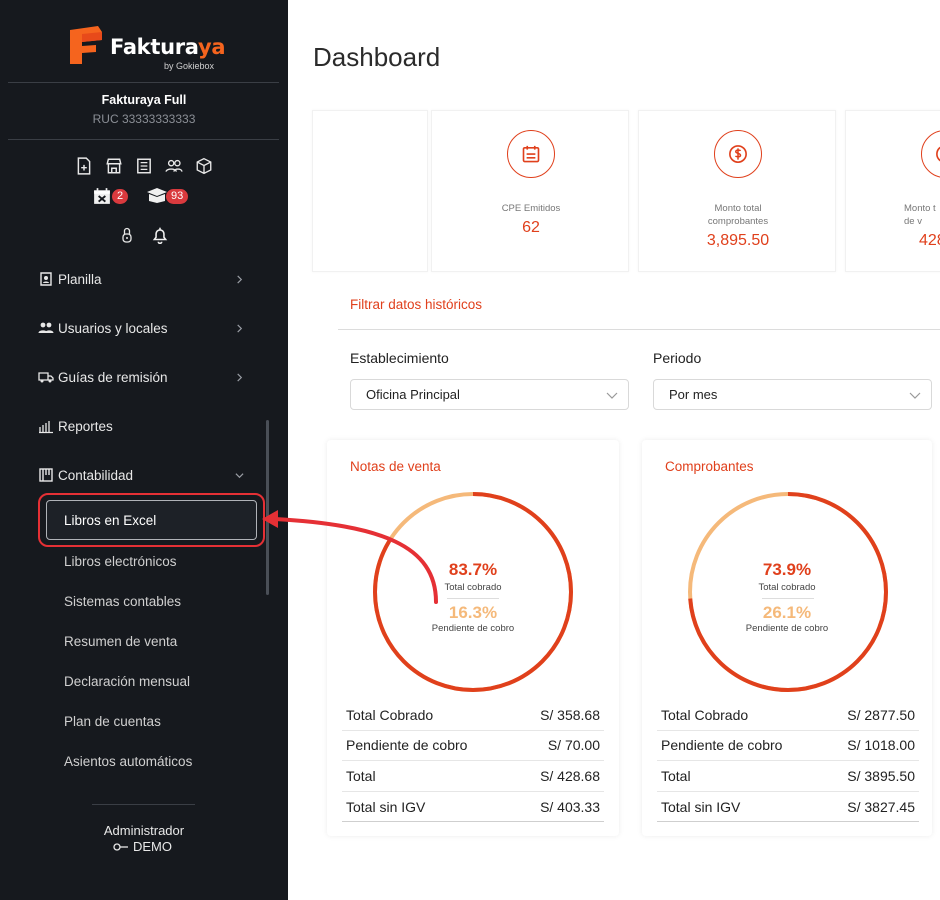  I want to click on stat-label: CPE Emitidos, so click(531, 208).